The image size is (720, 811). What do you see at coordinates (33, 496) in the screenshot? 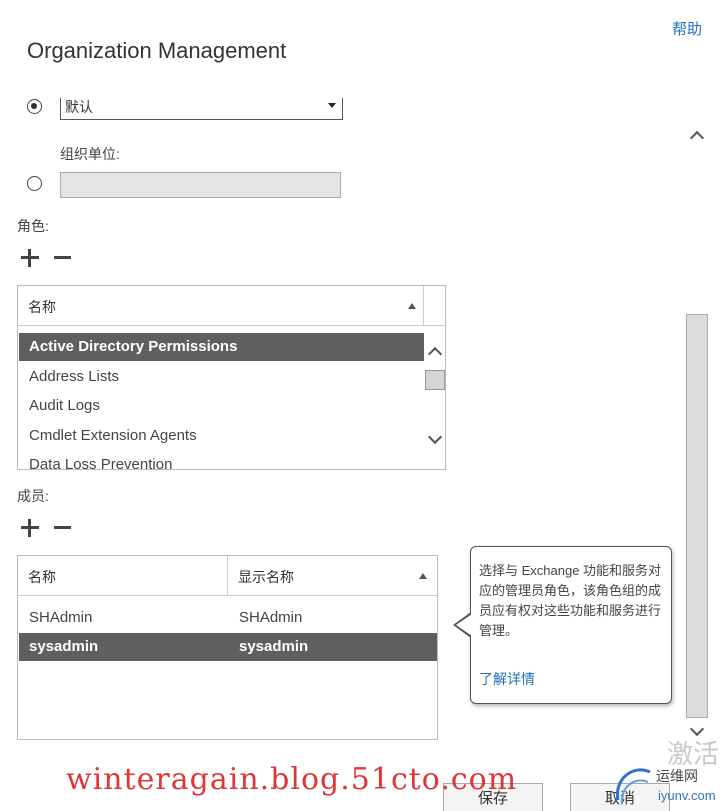
I see `members-label: 成员:` at bounding box center [33, 496].